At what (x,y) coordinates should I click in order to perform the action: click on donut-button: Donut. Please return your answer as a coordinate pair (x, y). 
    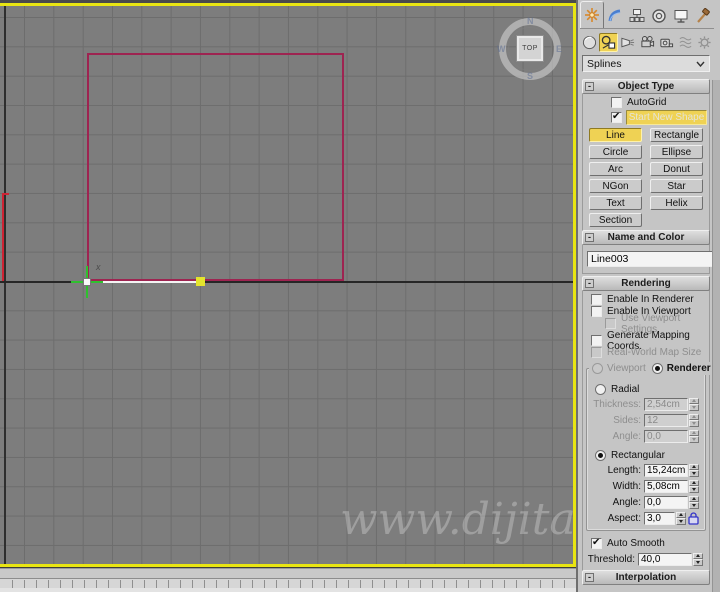
    Looking at the image, I should click on (676, 169).